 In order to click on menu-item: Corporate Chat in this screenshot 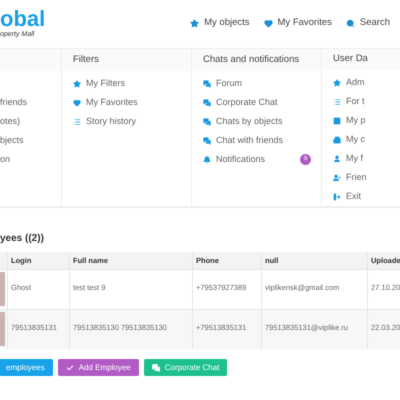, I will do `click(240, 103)`.